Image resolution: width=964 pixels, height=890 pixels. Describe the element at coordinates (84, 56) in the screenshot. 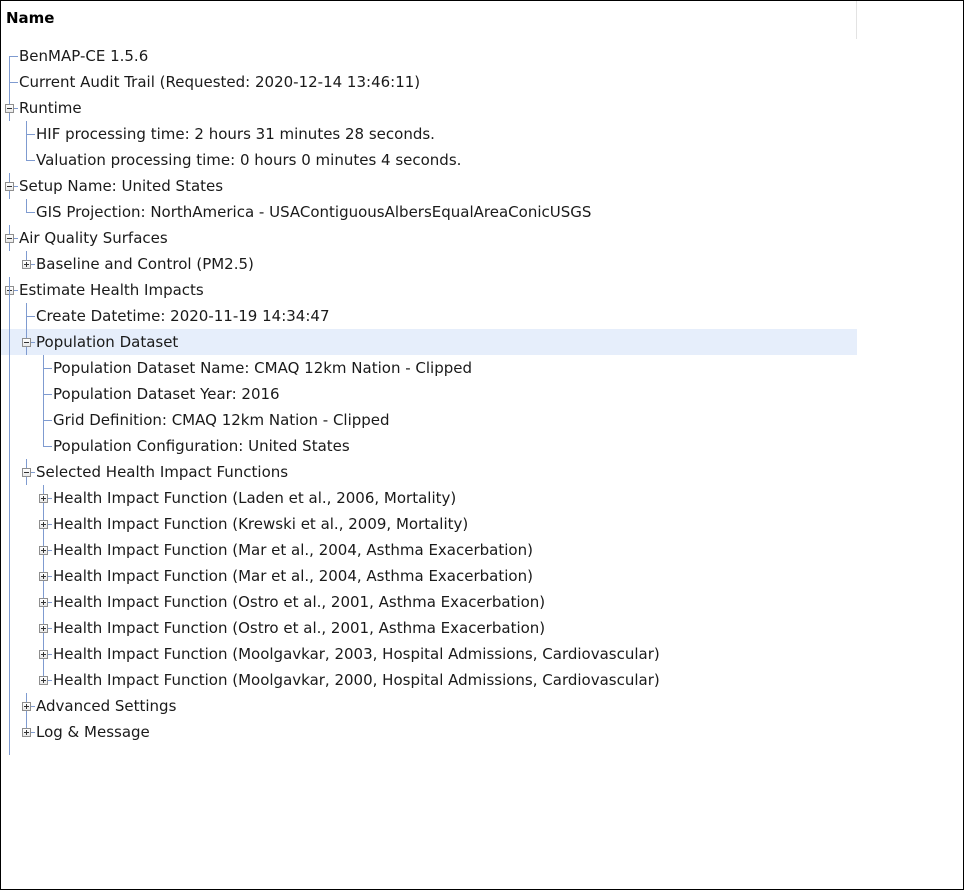

I see `tree-node-label: BenMAP-CE 1.5.6` at that location.